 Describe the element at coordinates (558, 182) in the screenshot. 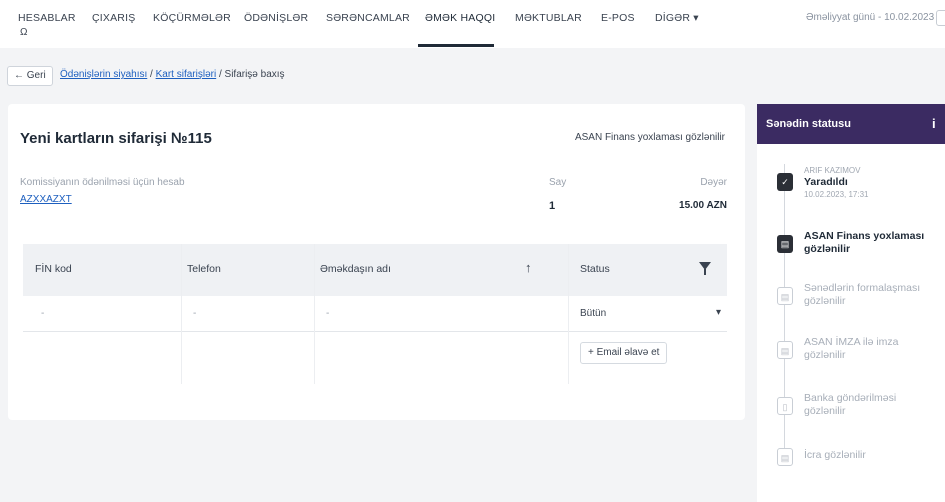

I see `count-label: Say` at that location.